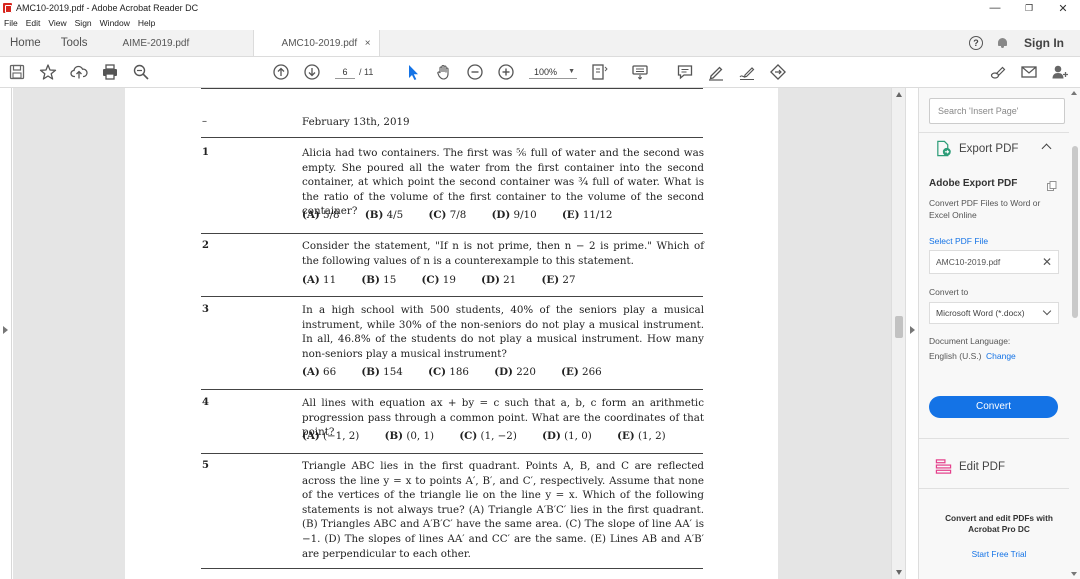  What do you see at coordinates (475, 72) in the screenshot?
I see `zoom-out-icon` at bounding box center [475, 72].